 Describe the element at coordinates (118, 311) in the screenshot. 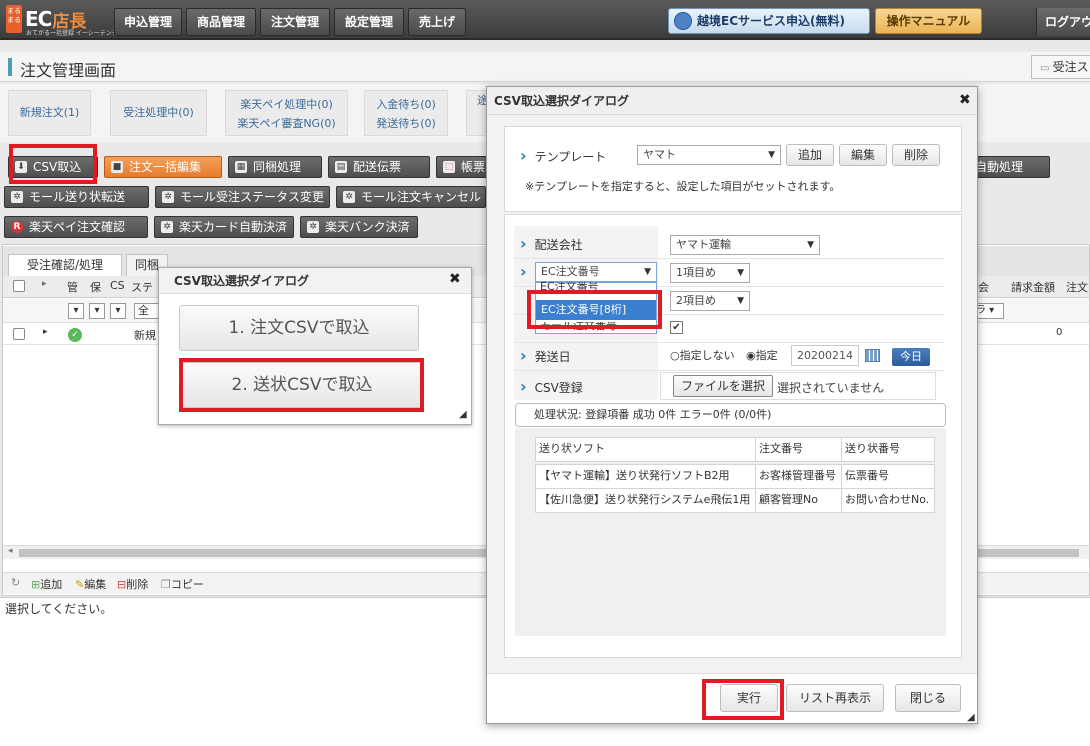

I see `filter-cs-dropdown: ▾` at that location.